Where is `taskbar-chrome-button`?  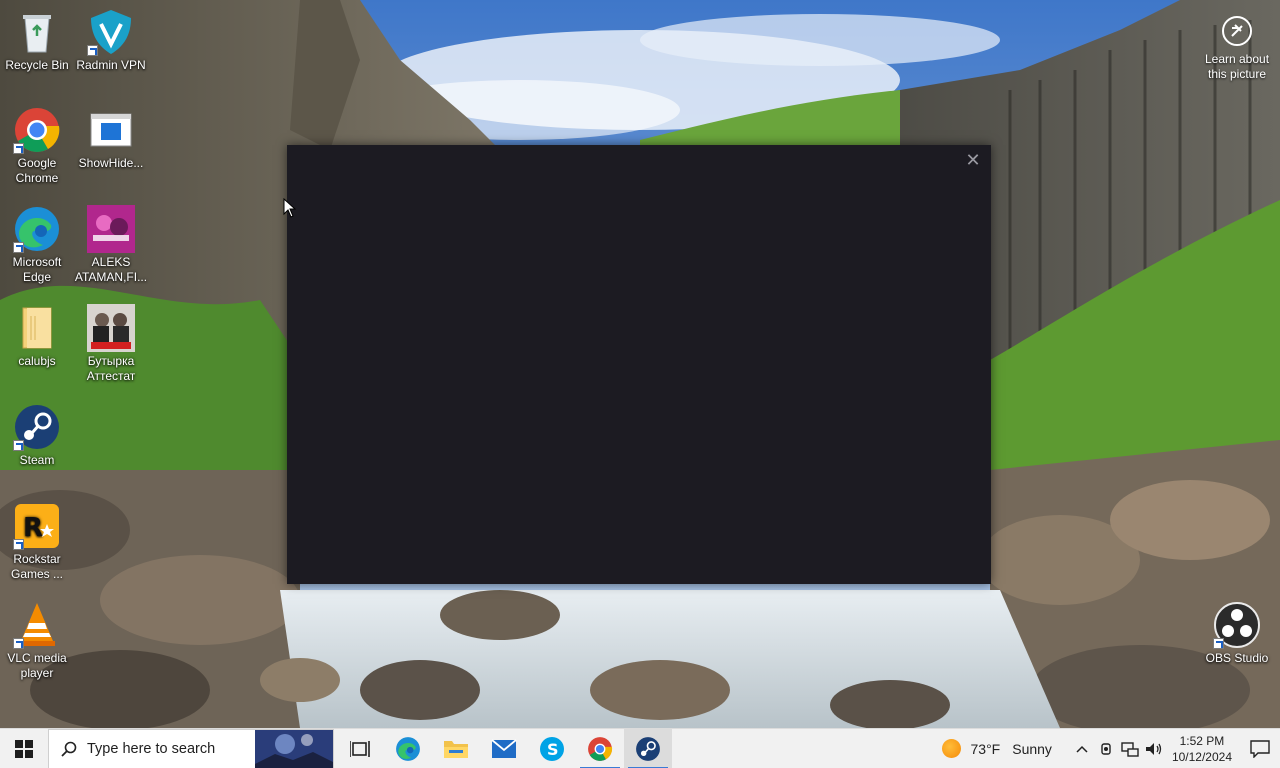
taskbar-chrome-button is located at coordinates (600, 748).